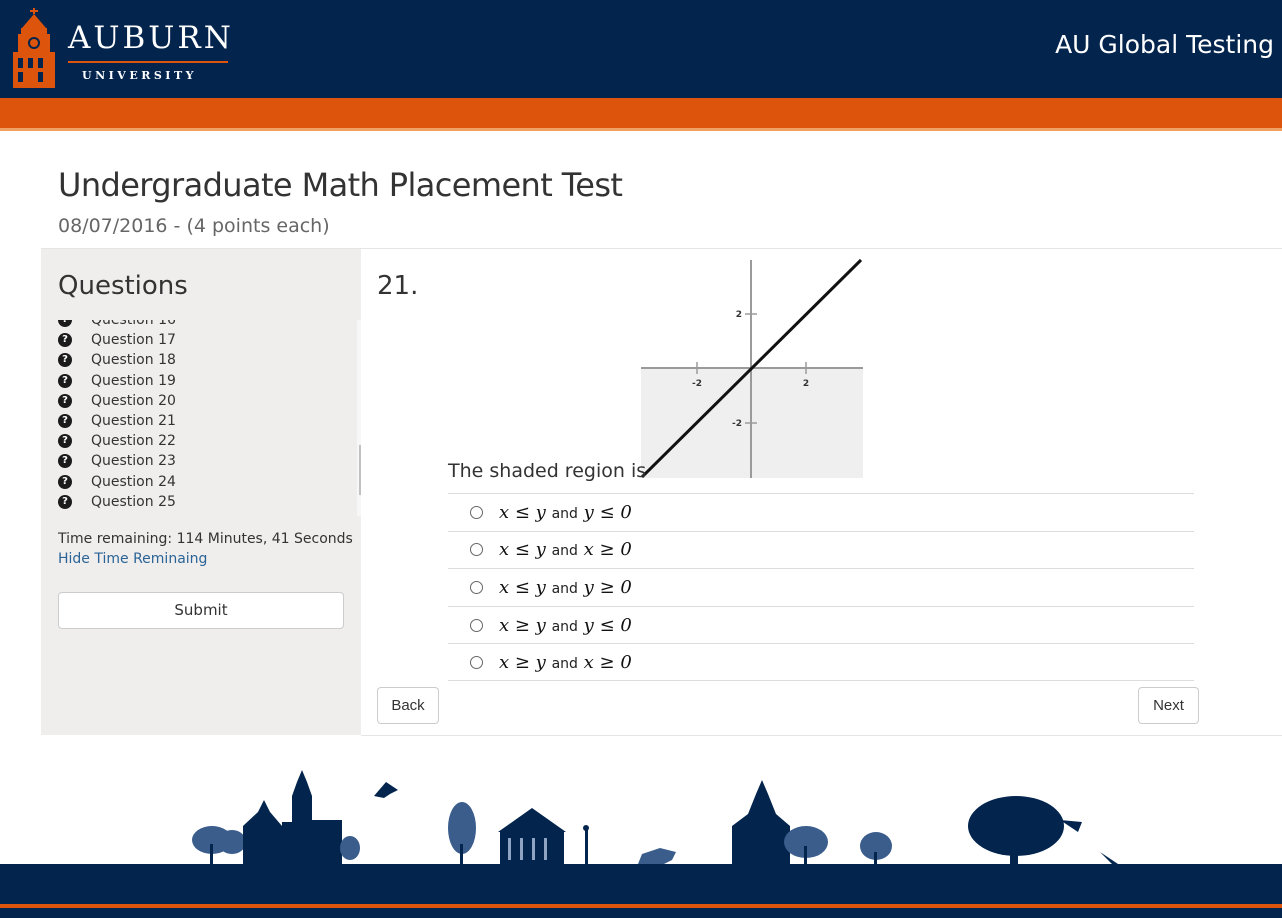 Image resolution: width=1282 pixels, height=918 pixels. I want to click on answer-choice: x ≤ y and y ≥ 0, so click(821, 587).